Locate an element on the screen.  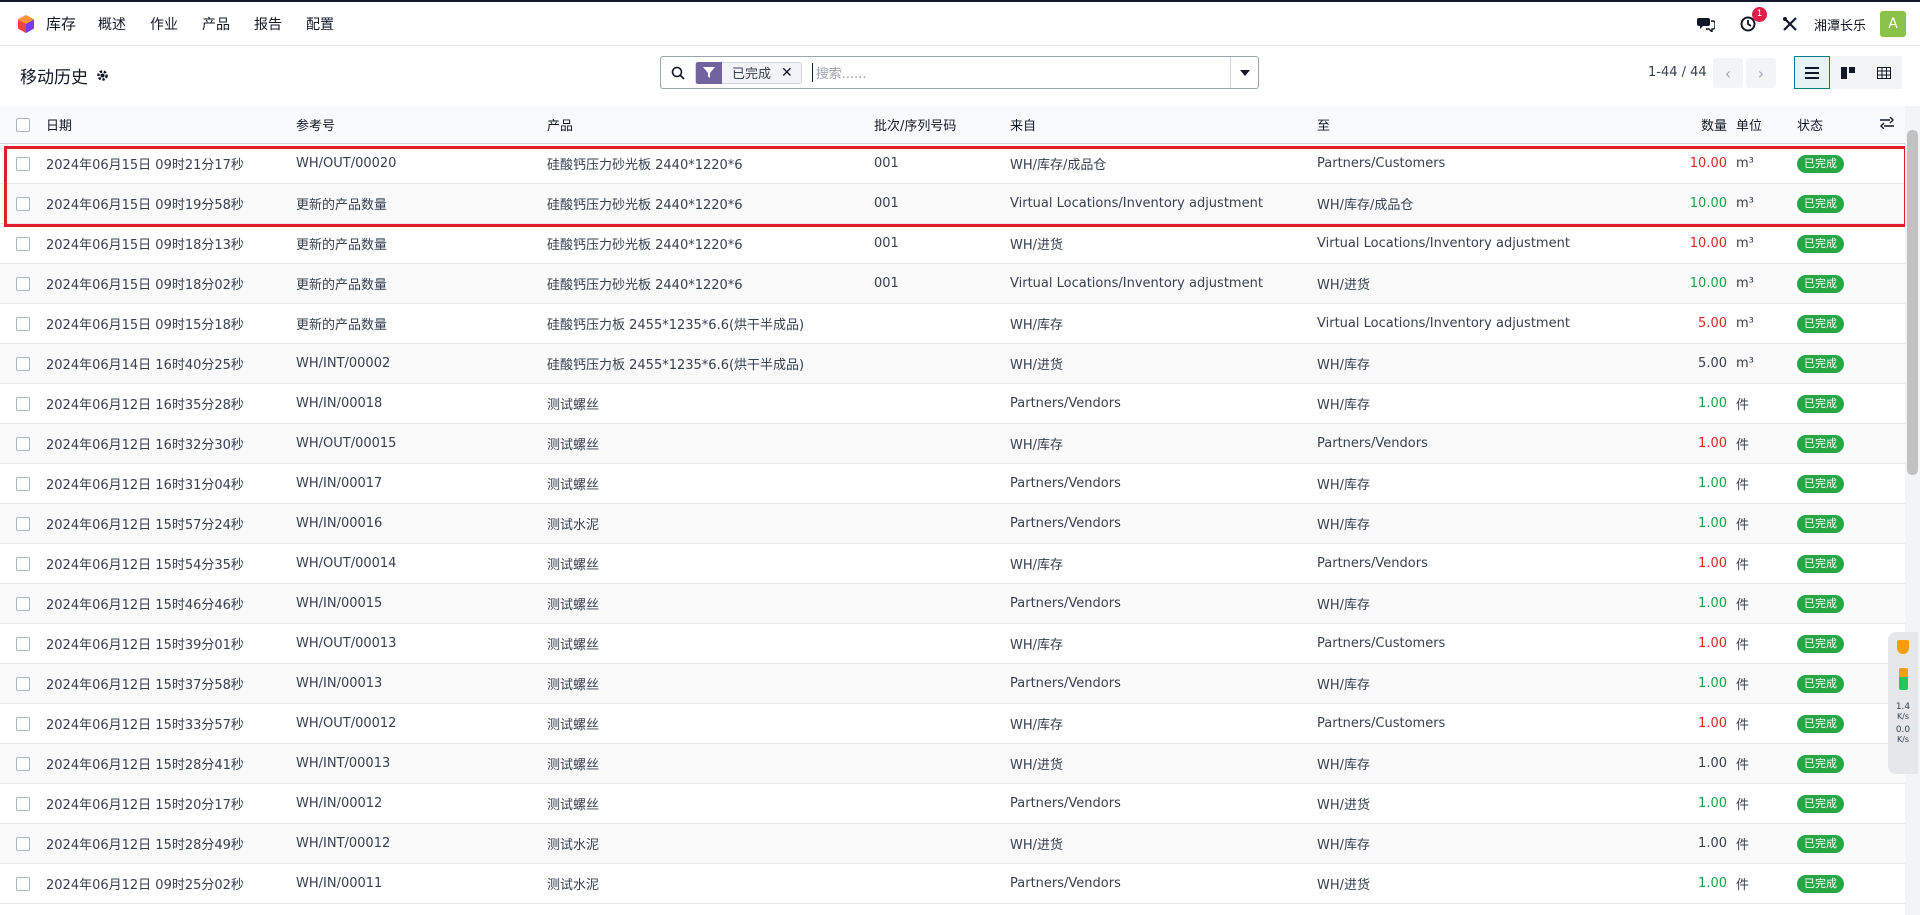
select-all-checkbox is located at coordinates (23, 124).